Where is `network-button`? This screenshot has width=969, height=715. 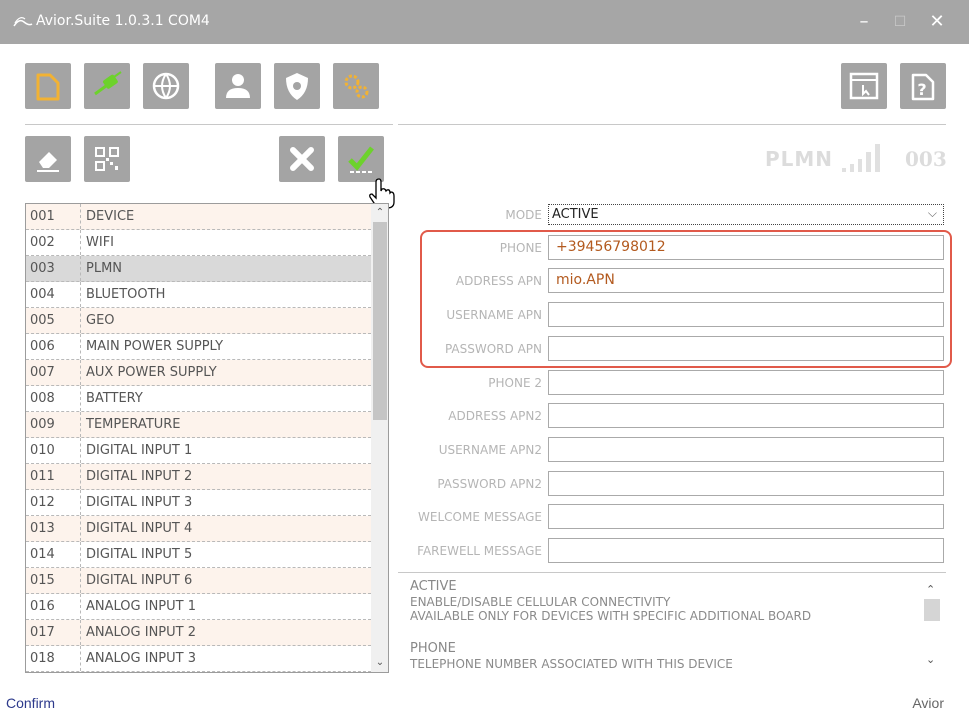
network-button is located at coordinates (166, 86).